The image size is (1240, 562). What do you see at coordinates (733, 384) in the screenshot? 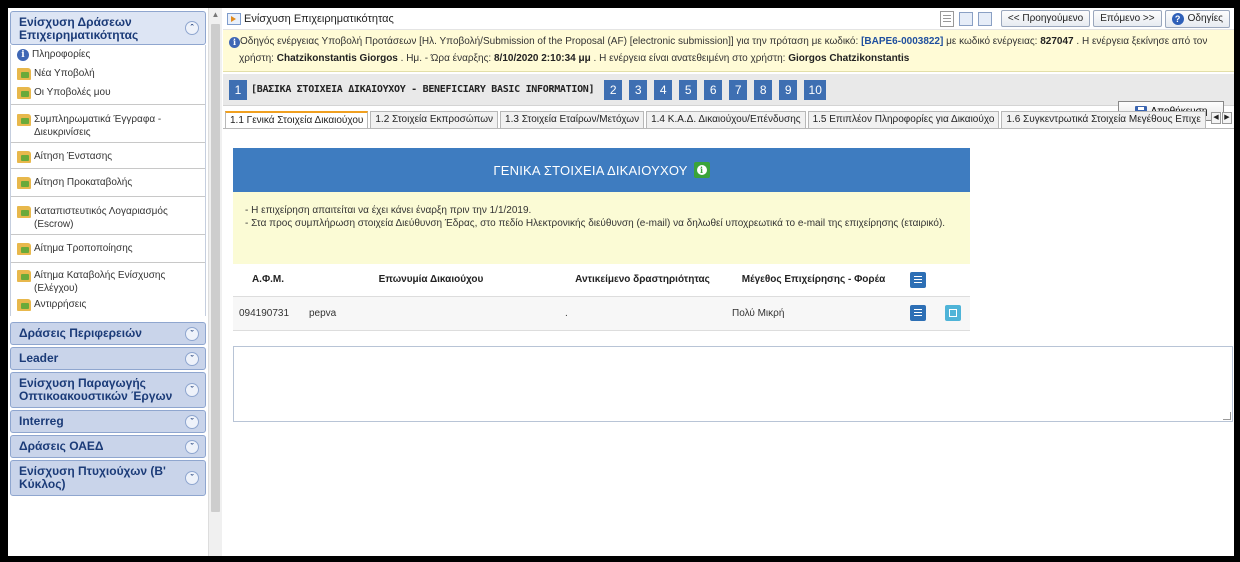
I see `comments-textarea` at bounding box center [733, 384].